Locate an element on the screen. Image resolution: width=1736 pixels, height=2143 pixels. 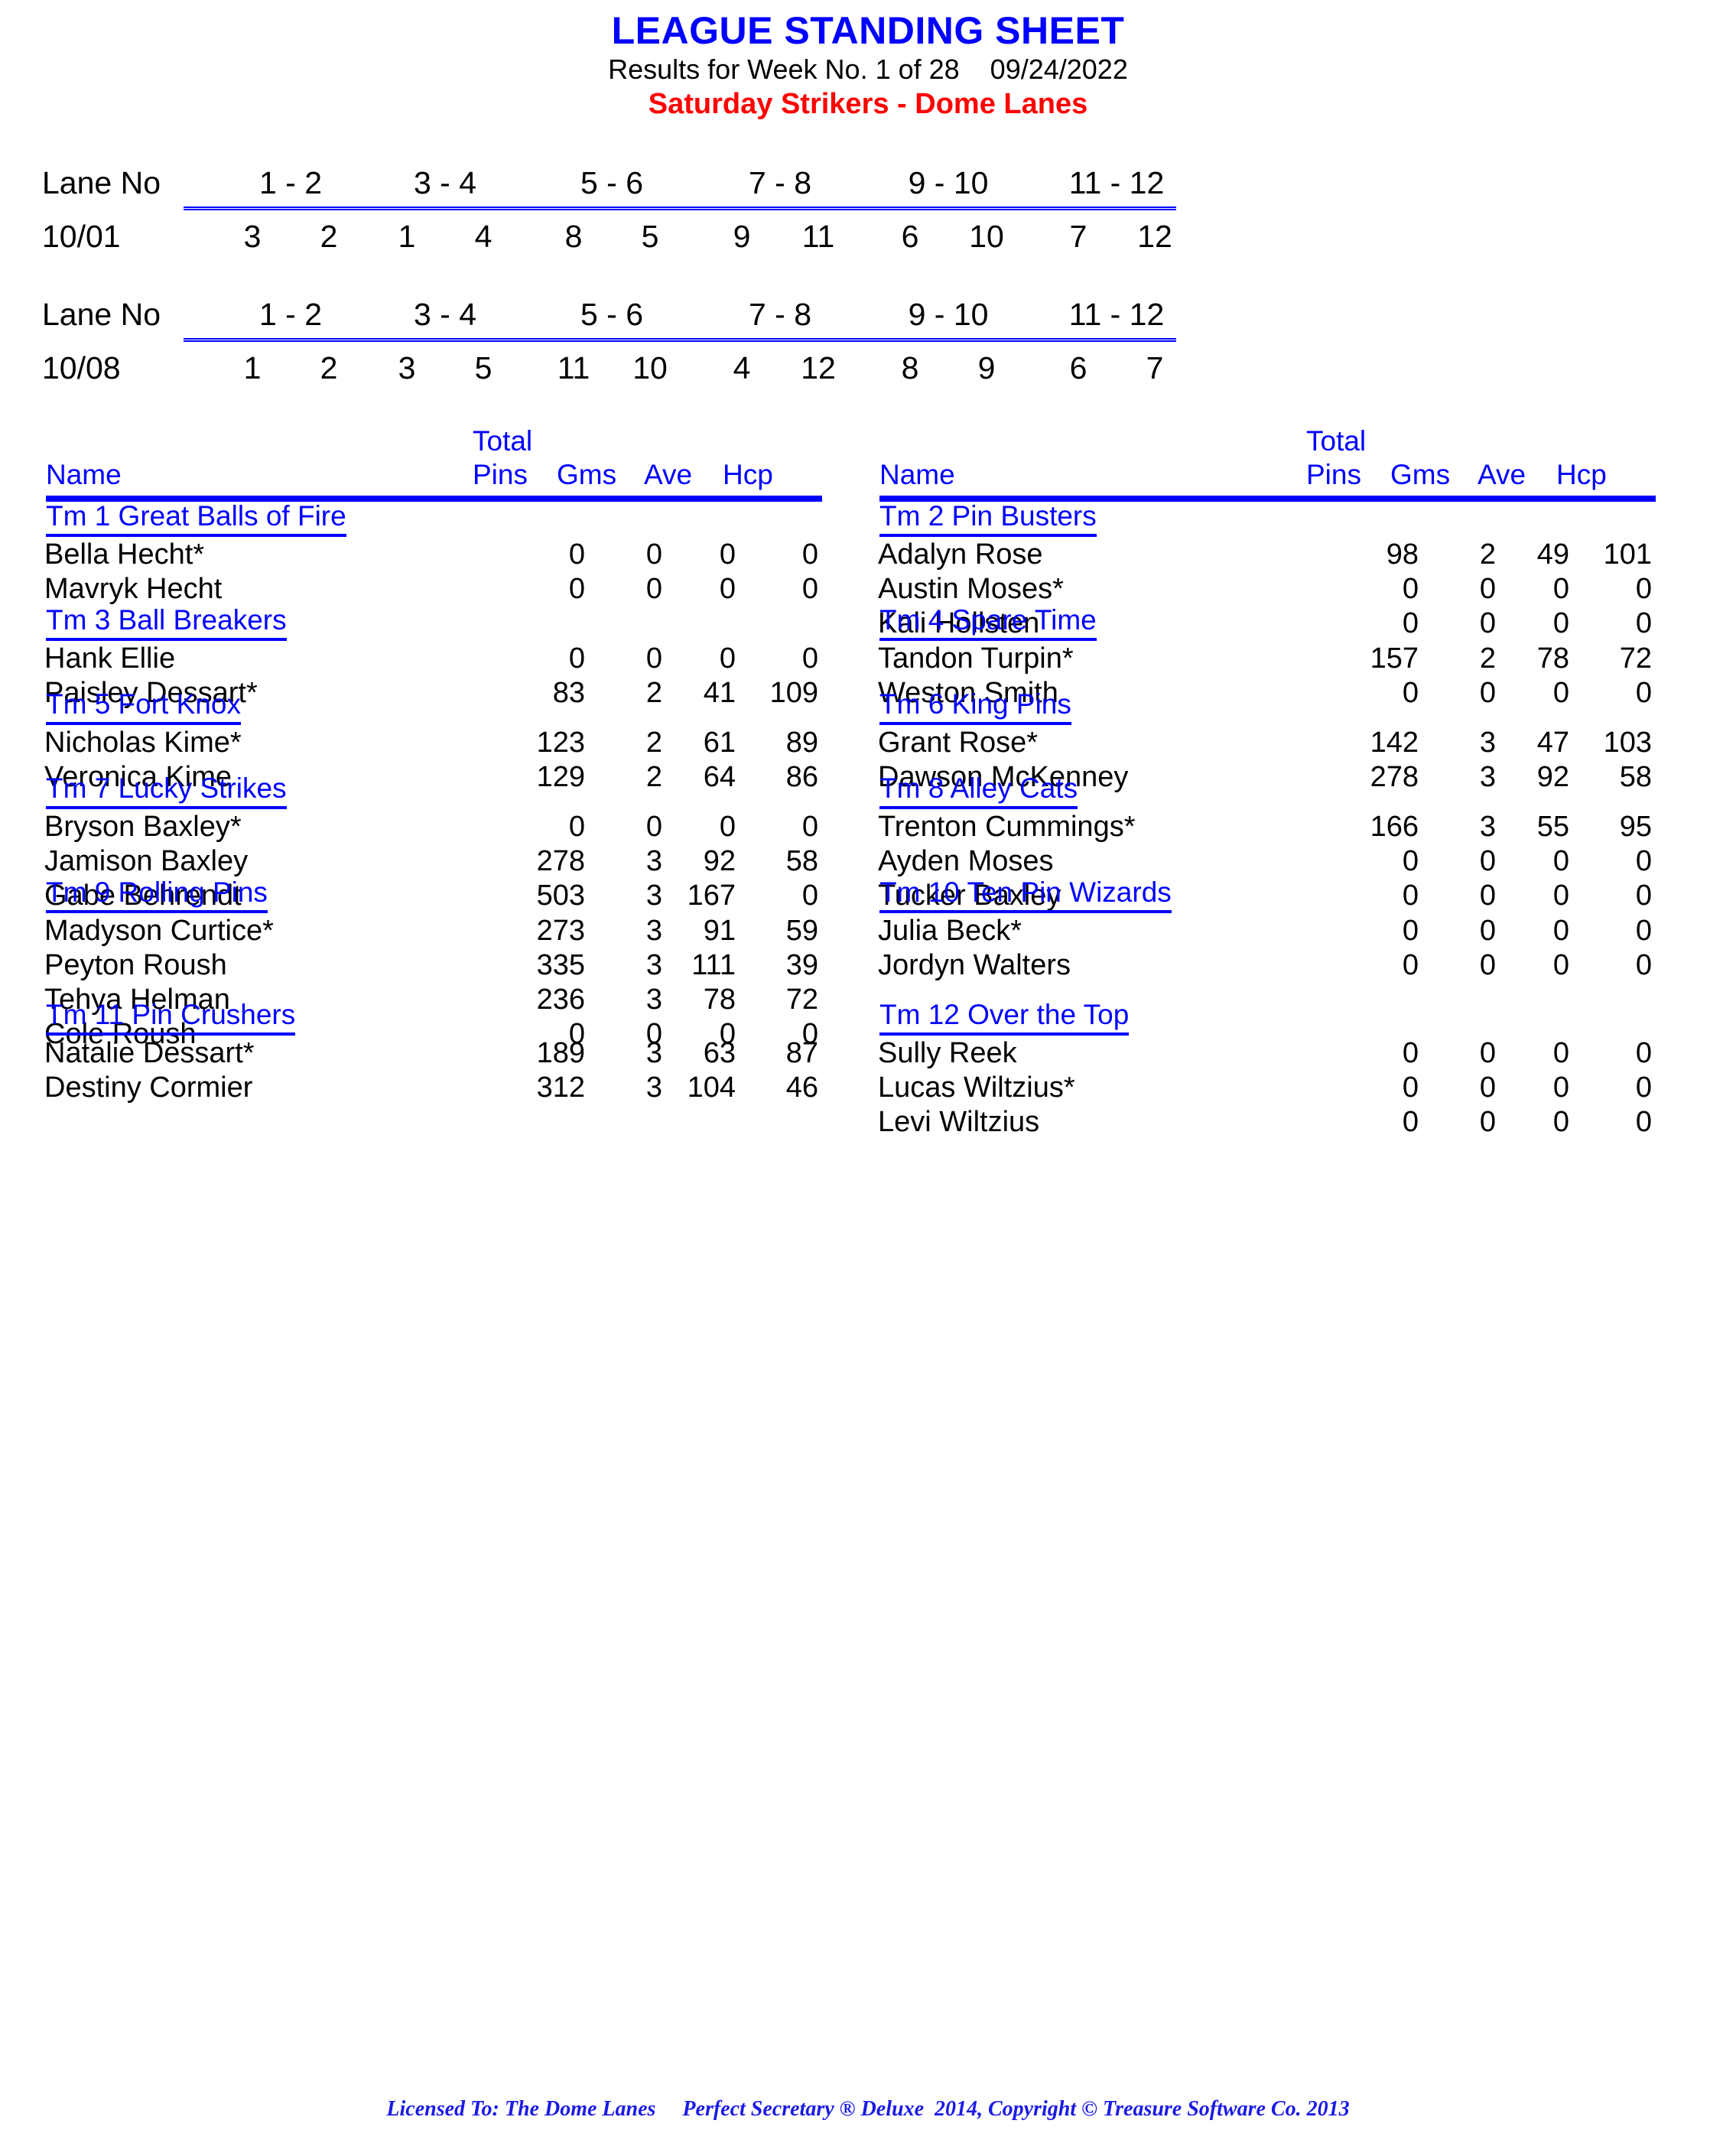
player-name: Nicholas Kime* is located at coordinates (143, 743).